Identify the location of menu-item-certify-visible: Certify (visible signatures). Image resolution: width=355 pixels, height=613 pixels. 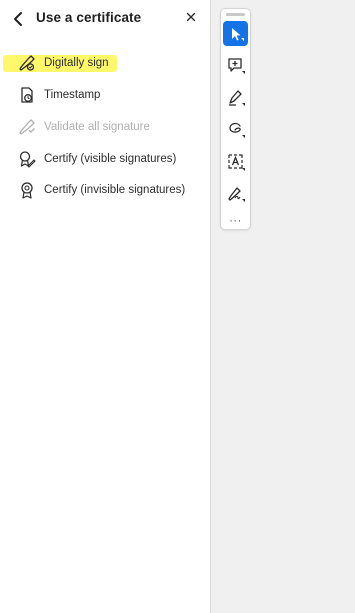
(108, 159).